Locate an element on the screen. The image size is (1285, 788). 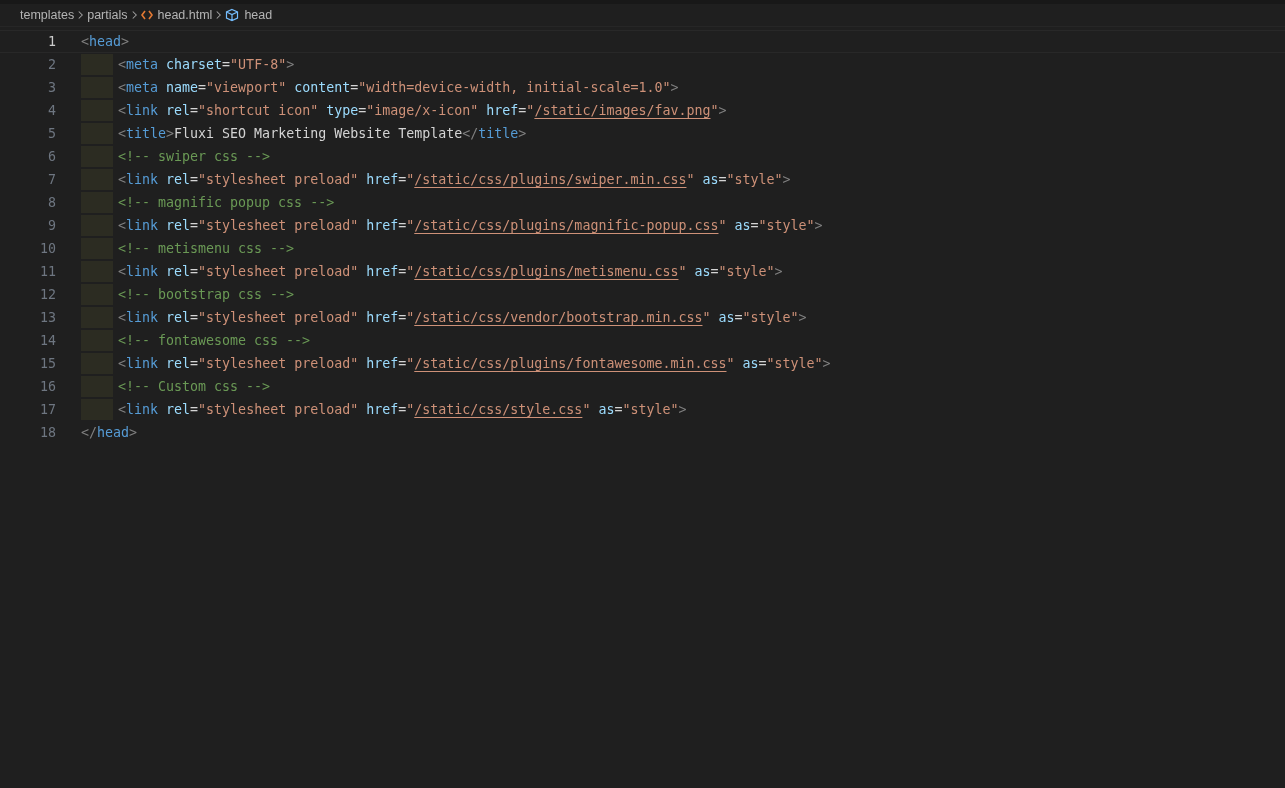
code-brackets-icon is located at coordinates (146, 15).